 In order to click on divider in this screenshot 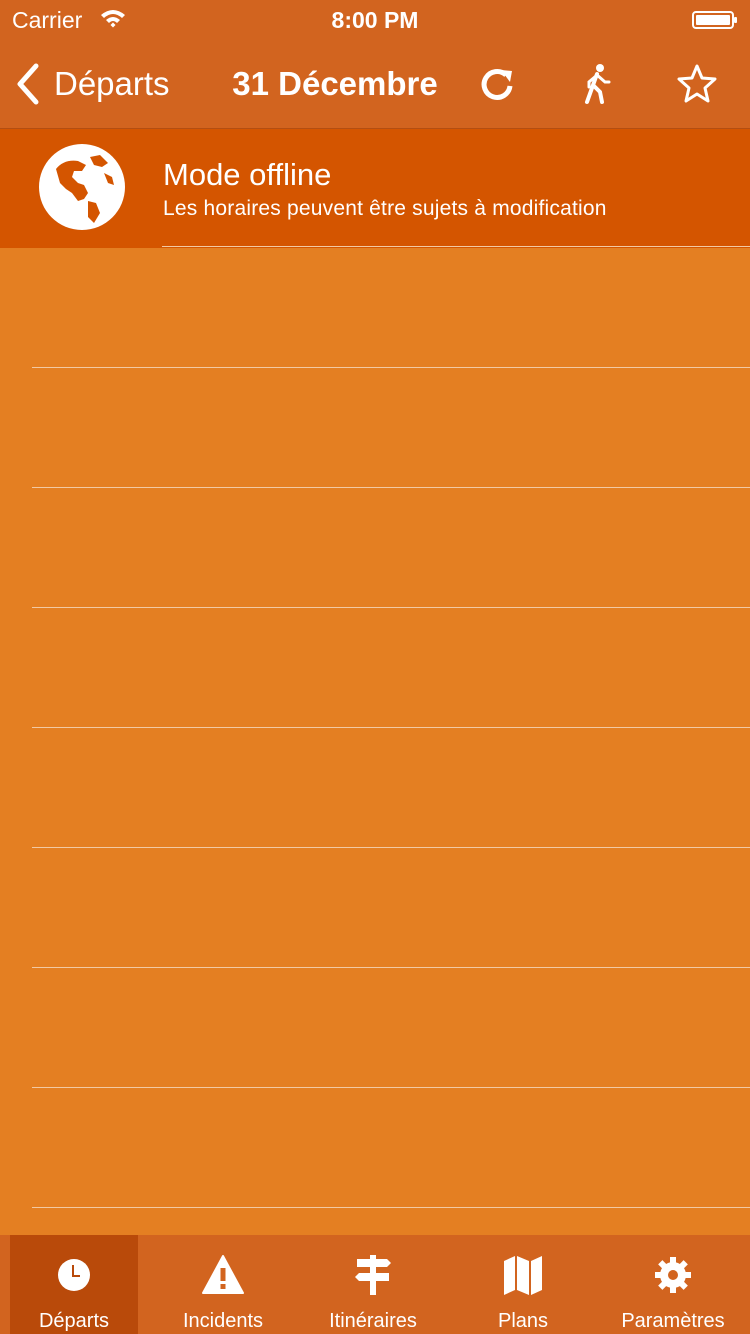, I will do `click(456, 246)`.